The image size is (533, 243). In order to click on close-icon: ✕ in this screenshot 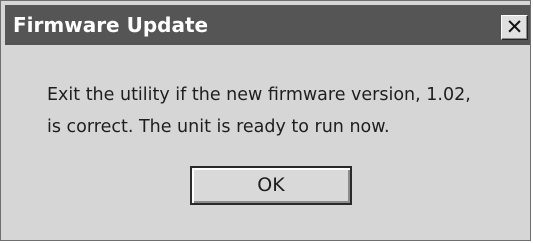, I will do `click(514, 27)`.